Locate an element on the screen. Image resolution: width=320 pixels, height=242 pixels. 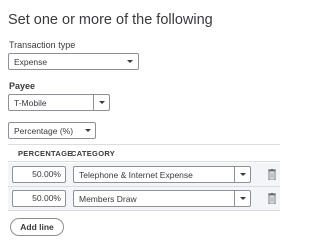
table-row: 50.00% Members Draw is located at coordinates (144, 199).